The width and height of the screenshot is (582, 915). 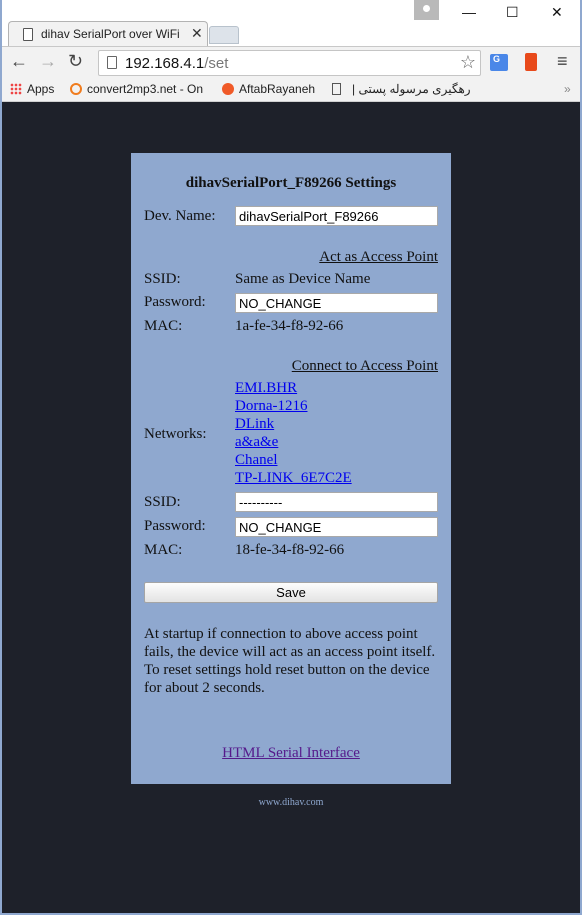 What do you see at coordinates (336, 502) in the screenshot?
I see `sta-ssid-input` at bounding box center [336, 502].